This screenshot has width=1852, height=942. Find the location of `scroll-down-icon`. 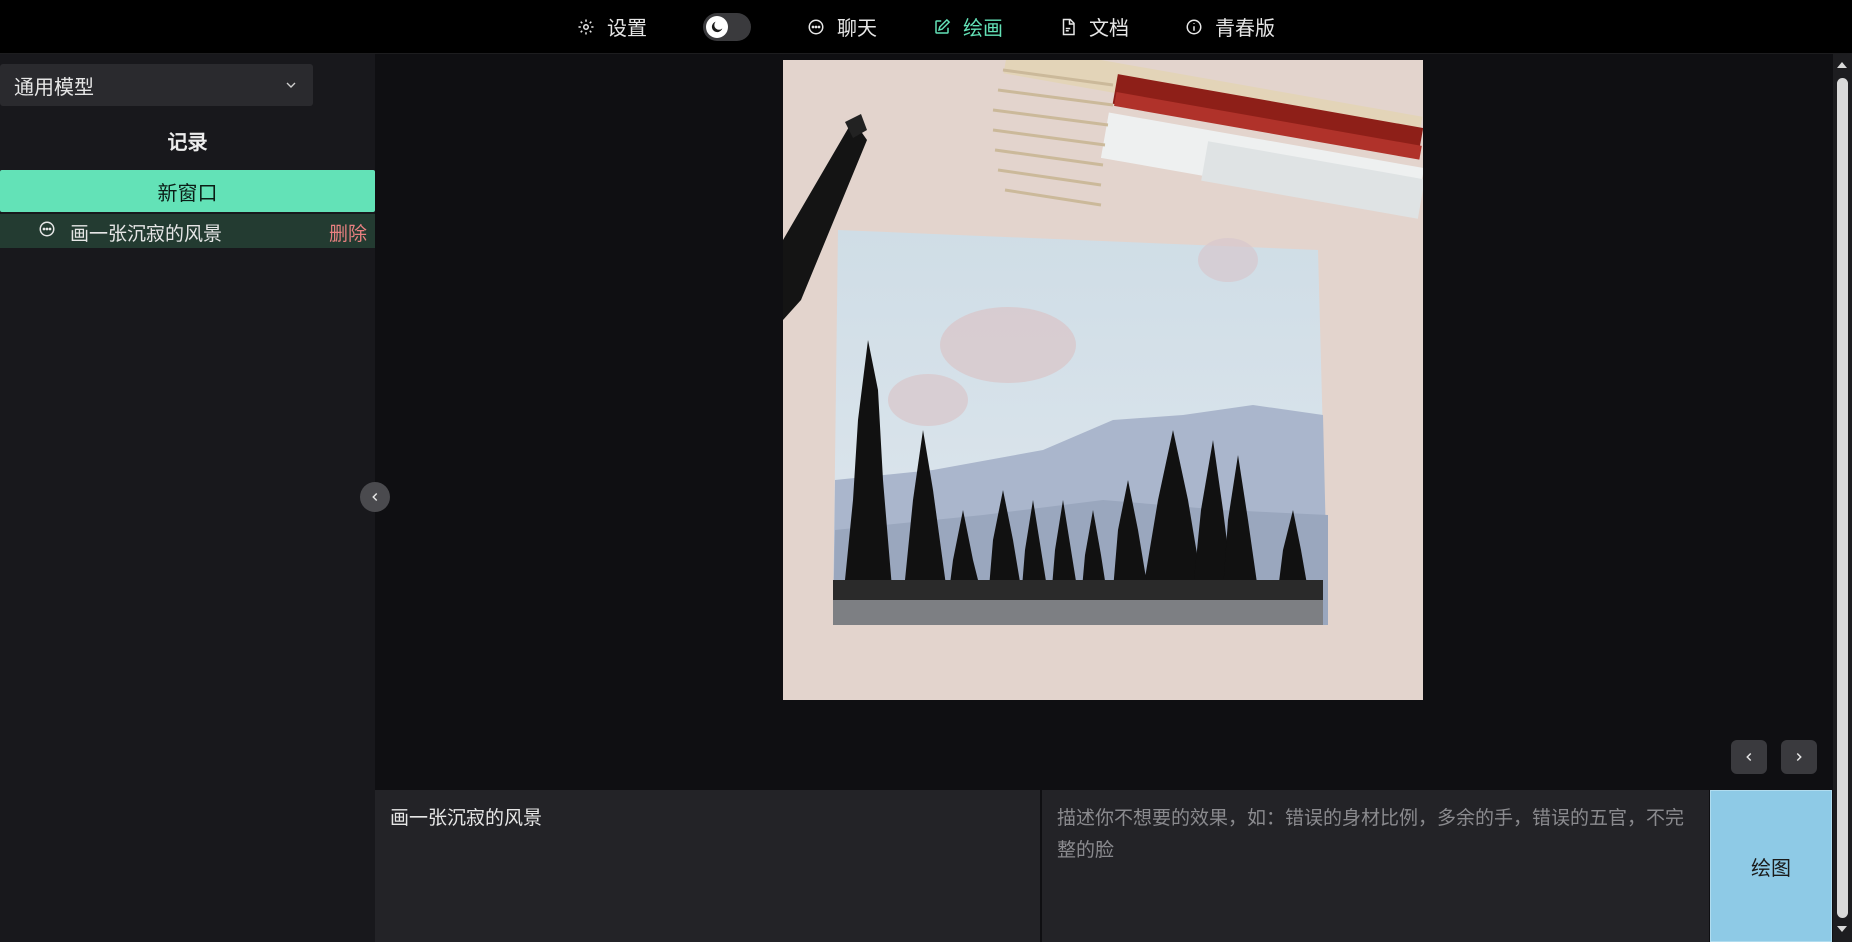

scroll-down-icon is located at coordinates (1842, 929).